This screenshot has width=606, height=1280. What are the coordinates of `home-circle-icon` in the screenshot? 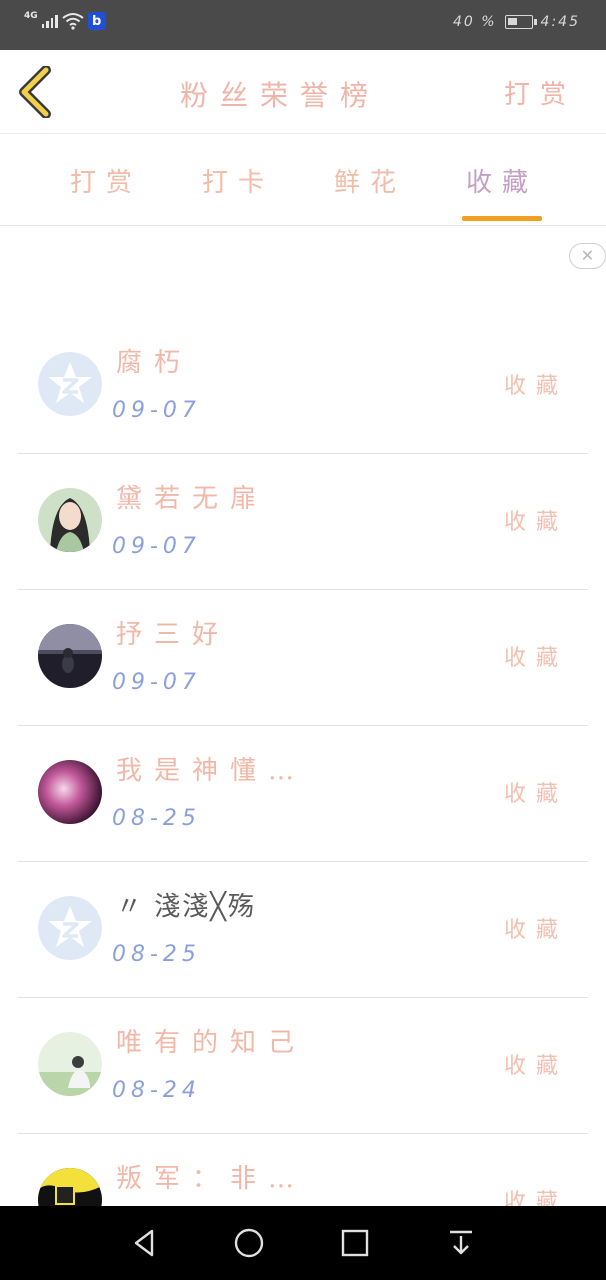 It's located at (249, 1243).